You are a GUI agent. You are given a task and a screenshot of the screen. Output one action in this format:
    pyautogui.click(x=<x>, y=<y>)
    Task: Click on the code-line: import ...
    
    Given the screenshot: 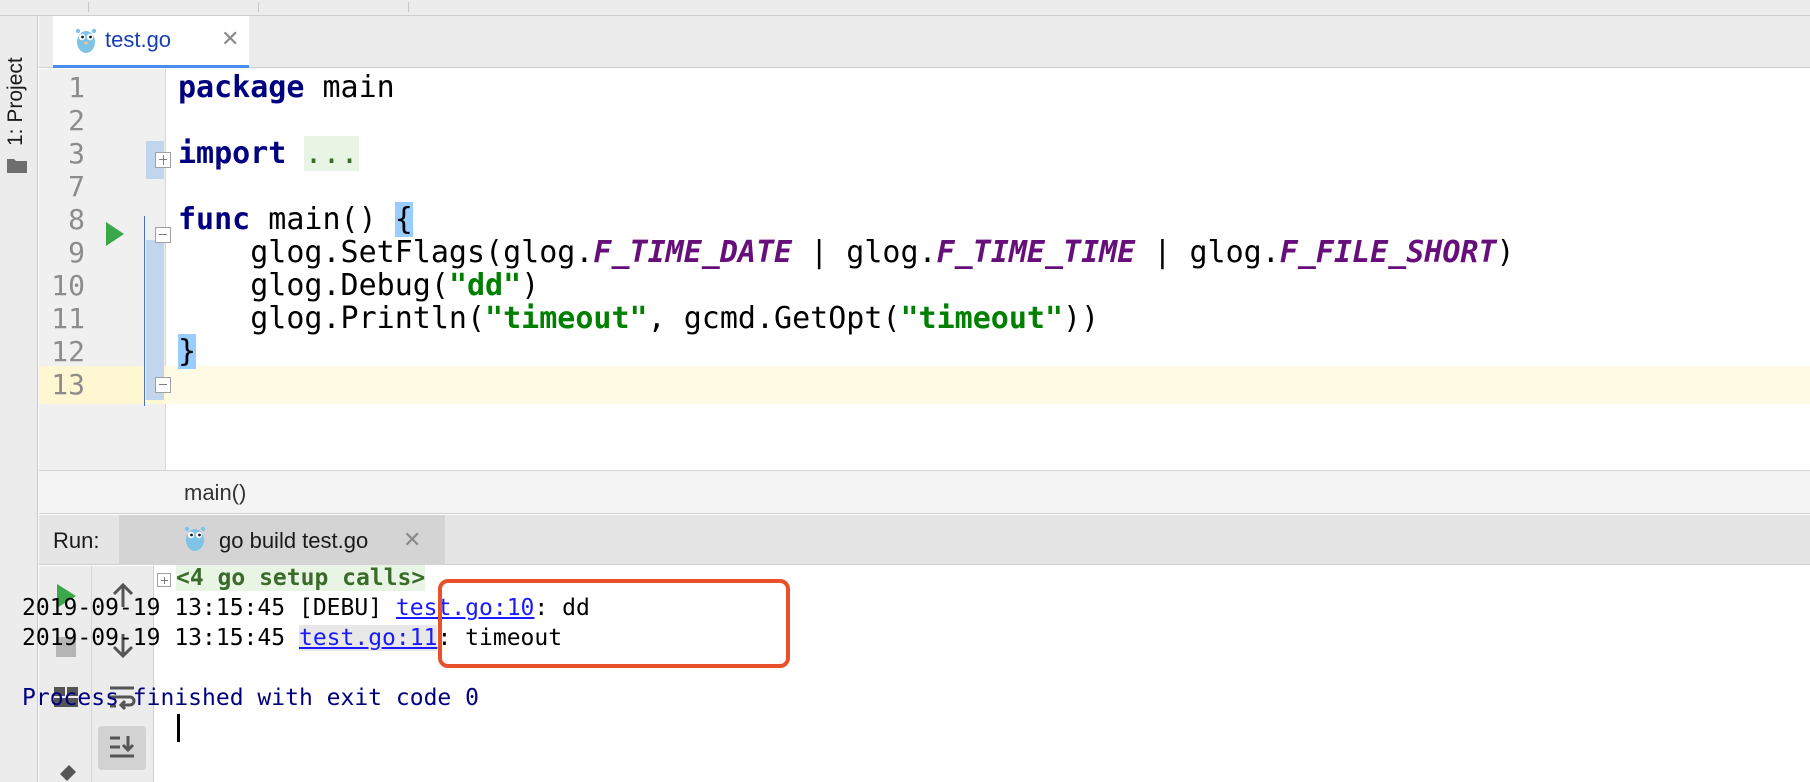 What is the action you would take?
    pyautogui.click(x=268, y=154)
    